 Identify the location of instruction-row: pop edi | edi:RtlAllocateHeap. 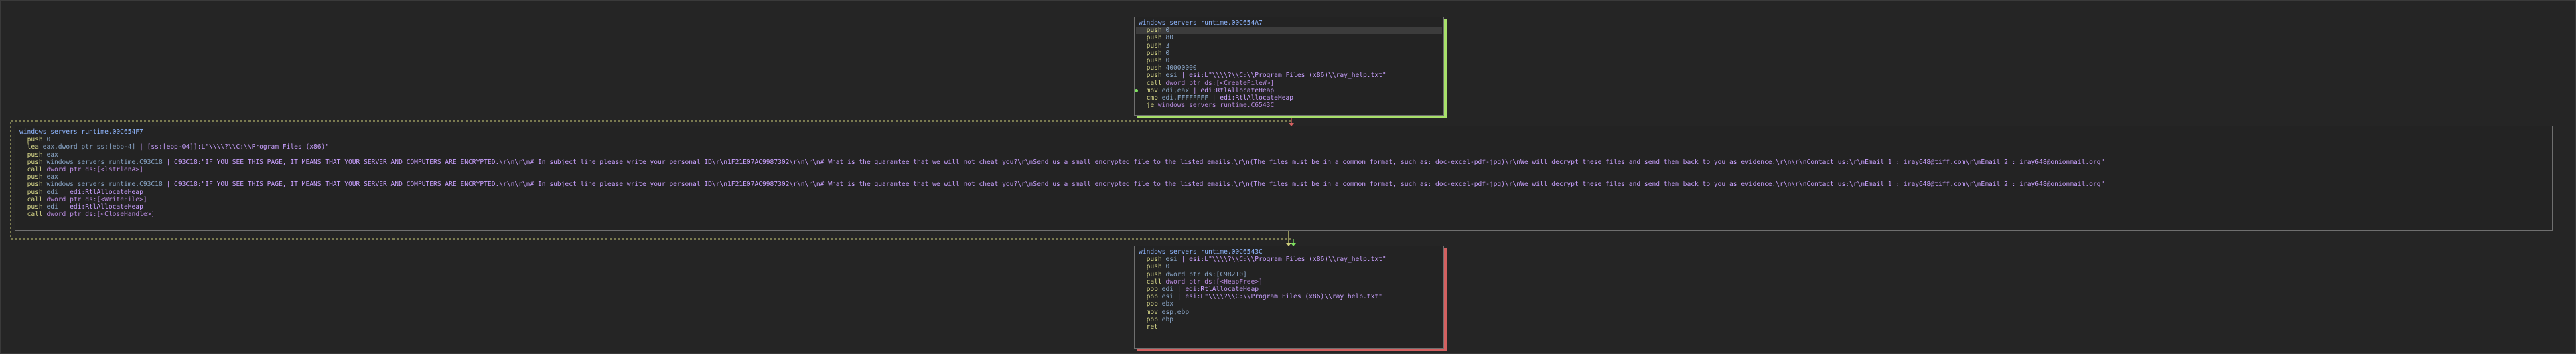
(1289, 289).